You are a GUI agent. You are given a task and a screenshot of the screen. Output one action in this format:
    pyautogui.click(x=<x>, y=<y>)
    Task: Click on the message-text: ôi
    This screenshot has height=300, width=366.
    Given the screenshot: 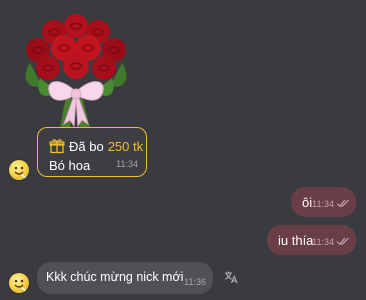 What is the action you would take?
    pyautogui.click(x=307, y=202)
    